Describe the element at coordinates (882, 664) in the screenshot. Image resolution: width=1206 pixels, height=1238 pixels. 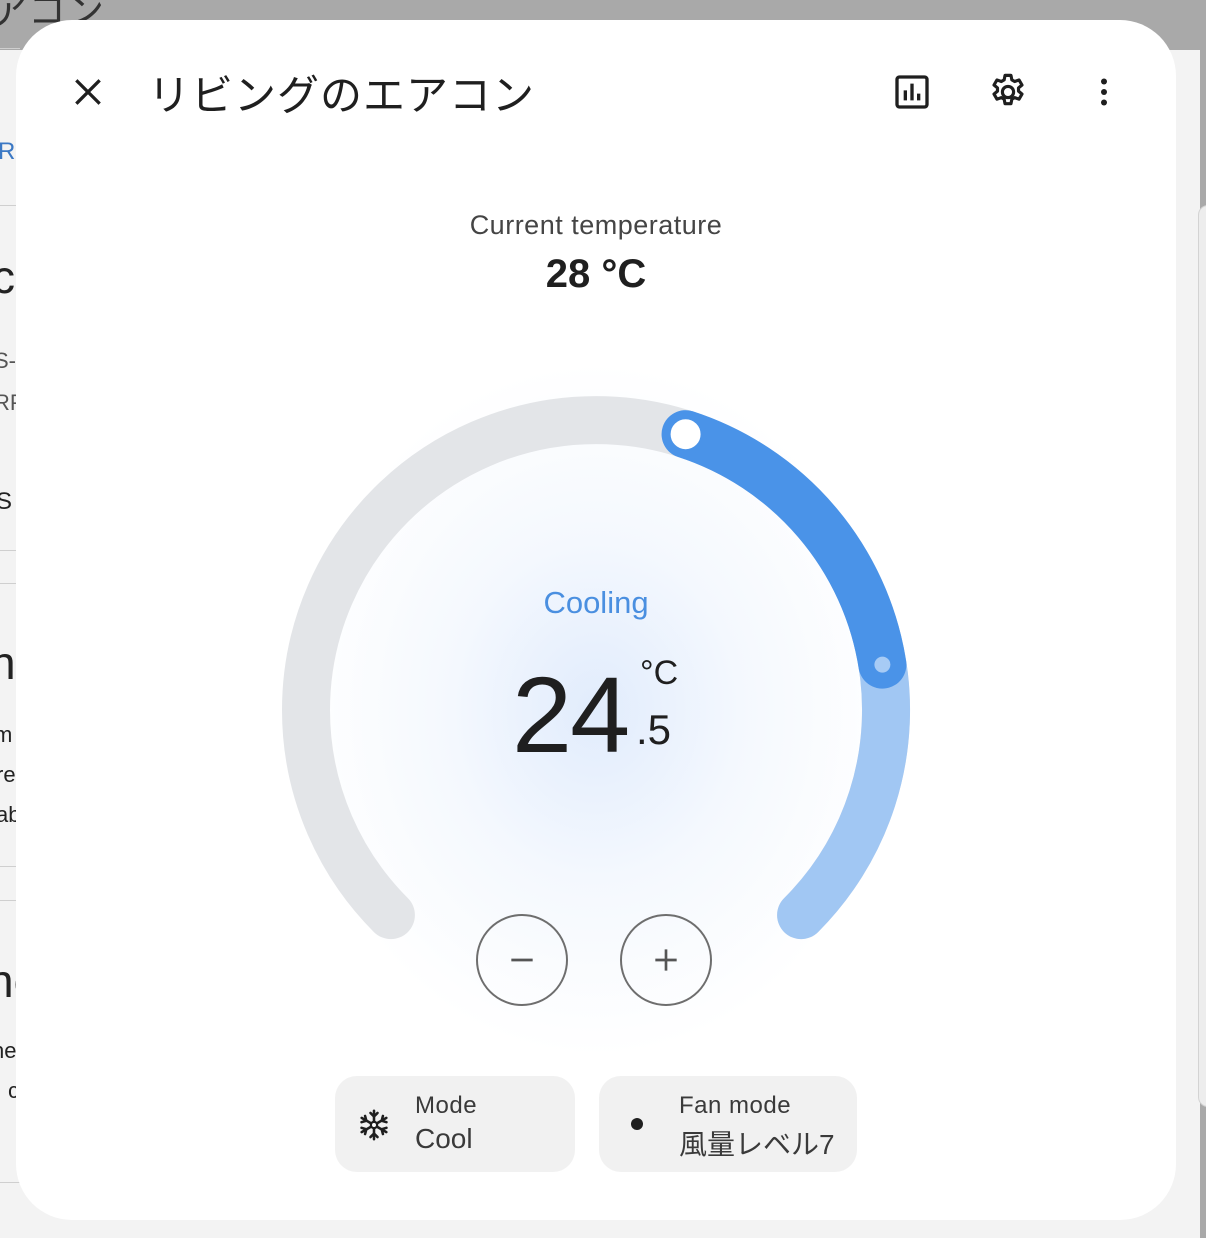
I see `current-temperature-marker` at that location.